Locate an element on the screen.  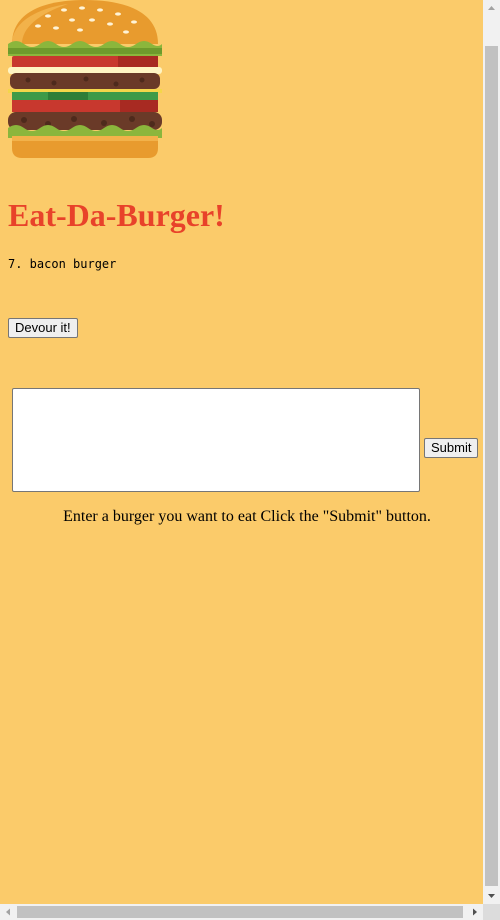
devour-button: Devour it! is located at coordinates (43, 328).